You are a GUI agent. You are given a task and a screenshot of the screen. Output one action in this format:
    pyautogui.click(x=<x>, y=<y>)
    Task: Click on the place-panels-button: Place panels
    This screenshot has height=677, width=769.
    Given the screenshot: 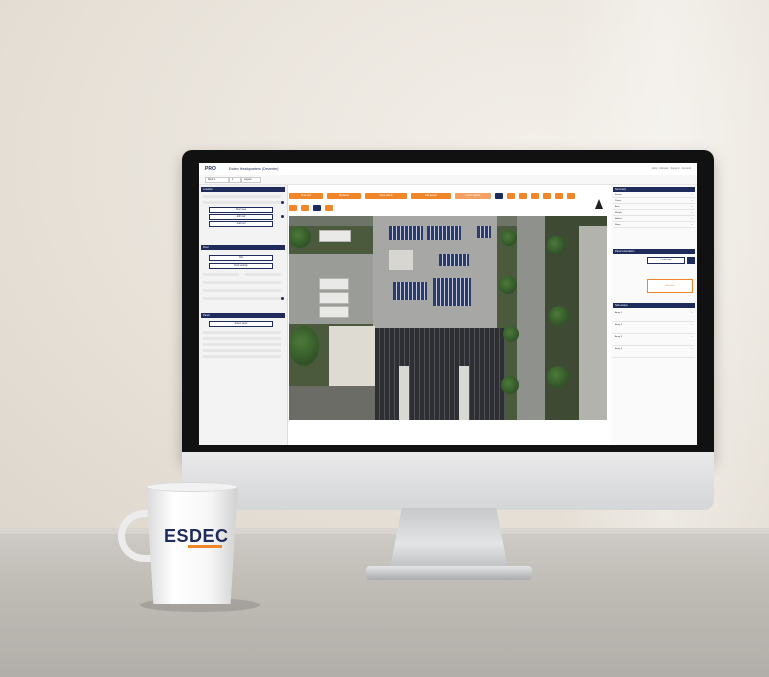 What is the action you would take?
    pyautogui.click(x=386, y=196)
    